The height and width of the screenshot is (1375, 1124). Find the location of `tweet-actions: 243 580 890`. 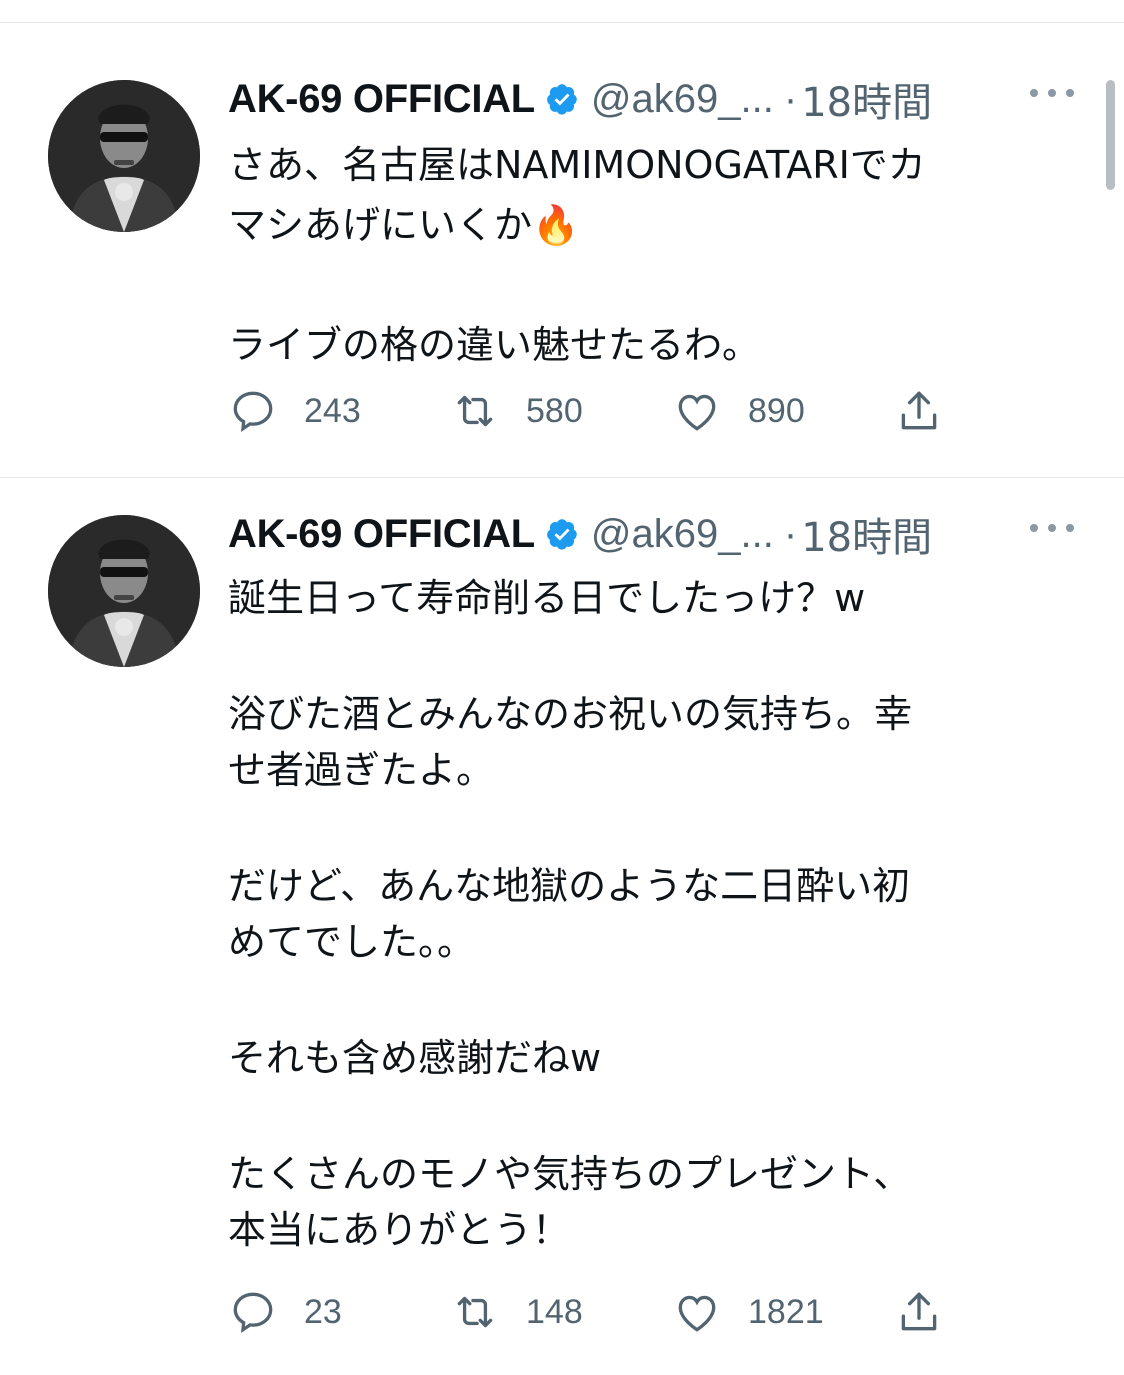

tweet-actions: 243 580 890 is located at coordinates (672, 411).